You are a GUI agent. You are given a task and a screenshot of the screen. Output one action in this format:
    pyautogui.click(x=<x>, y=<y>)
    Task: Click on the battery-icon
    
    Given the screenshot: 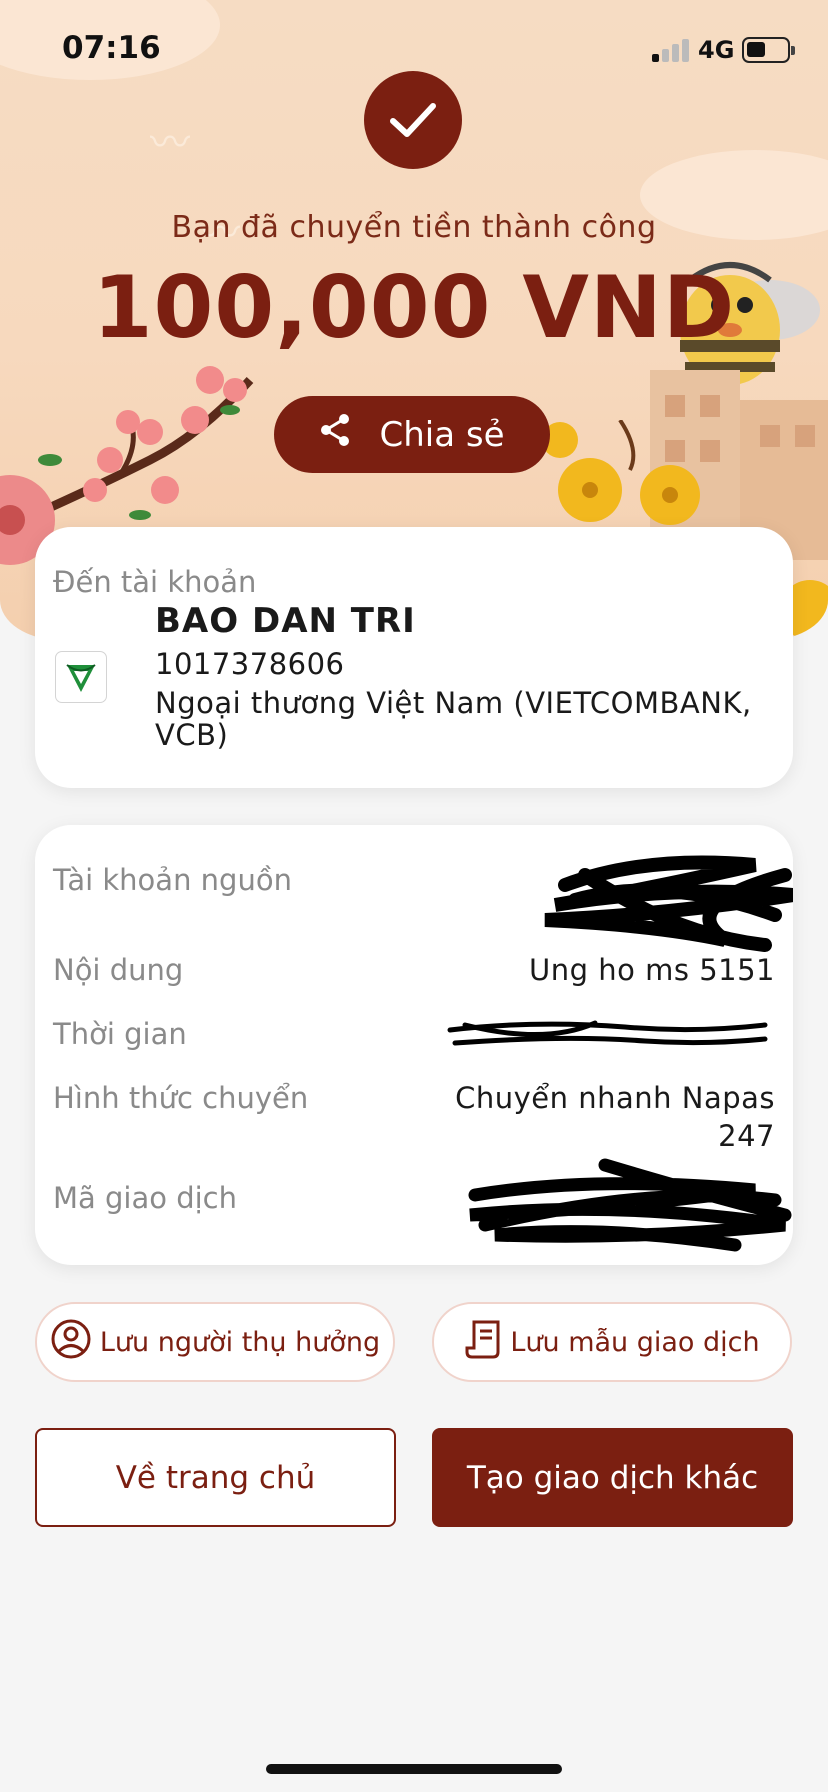 What is the action you would take?
    pyautogui.click(x=768, y=50)
    